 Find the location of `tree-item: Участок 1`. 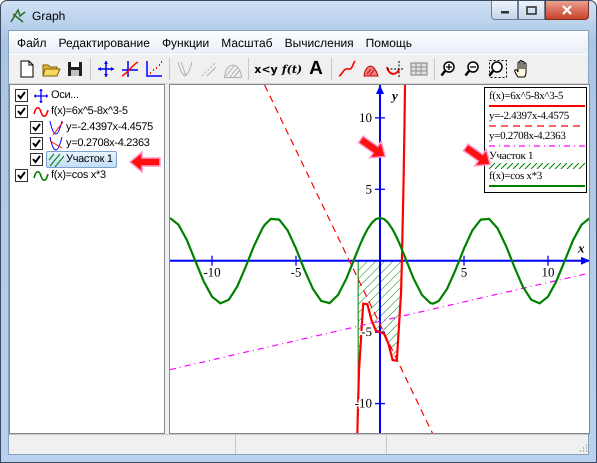

tree-item: Участок 1 is located at coordinates (81, 159).